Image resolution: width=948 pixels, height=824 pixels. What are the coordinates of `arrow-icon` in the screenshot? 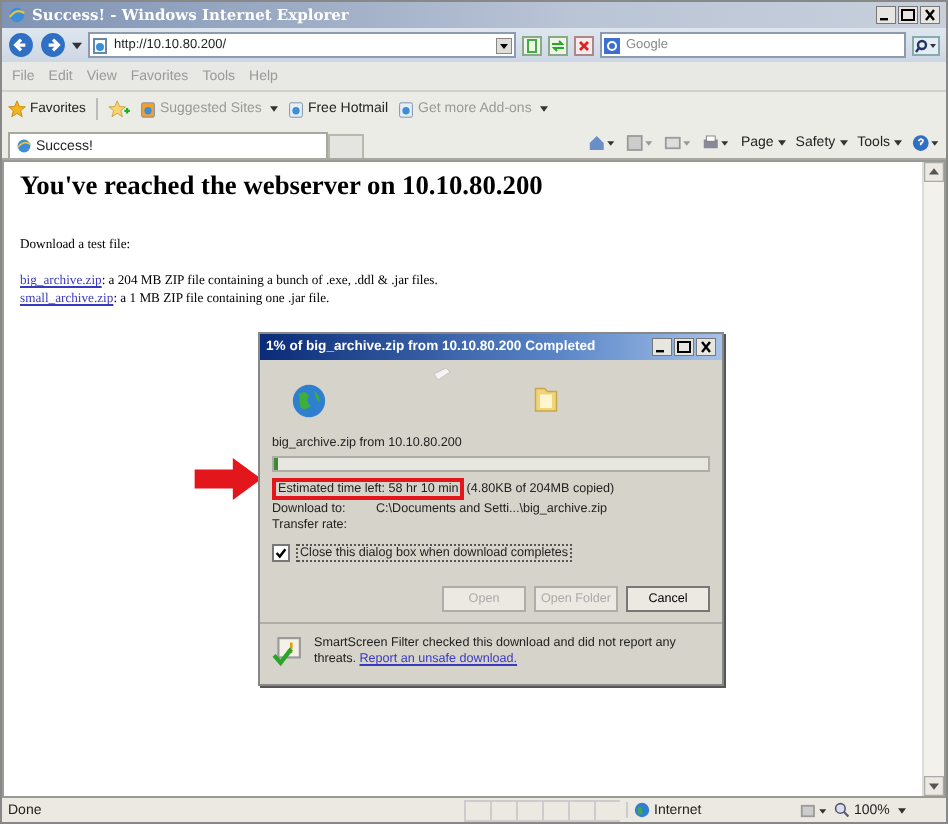 It's located at (229, 479).